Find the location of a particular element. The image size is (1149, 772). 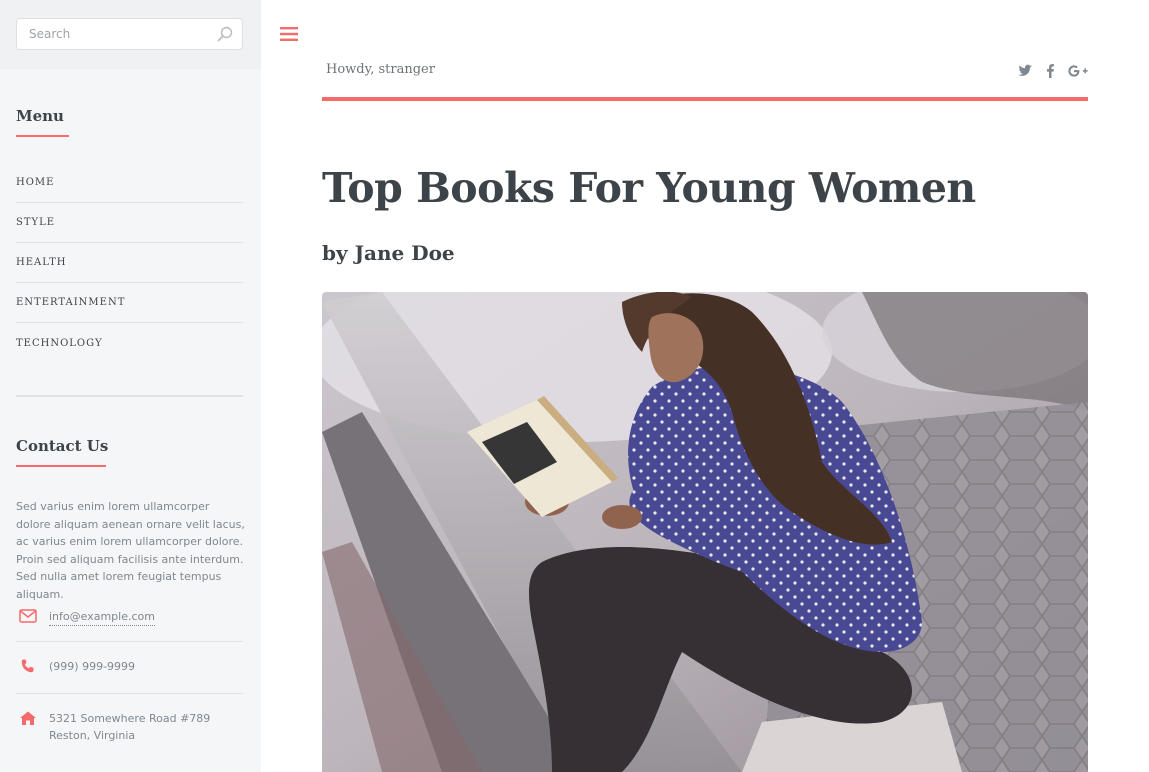

home-icon is located at coordinates (28, 718).